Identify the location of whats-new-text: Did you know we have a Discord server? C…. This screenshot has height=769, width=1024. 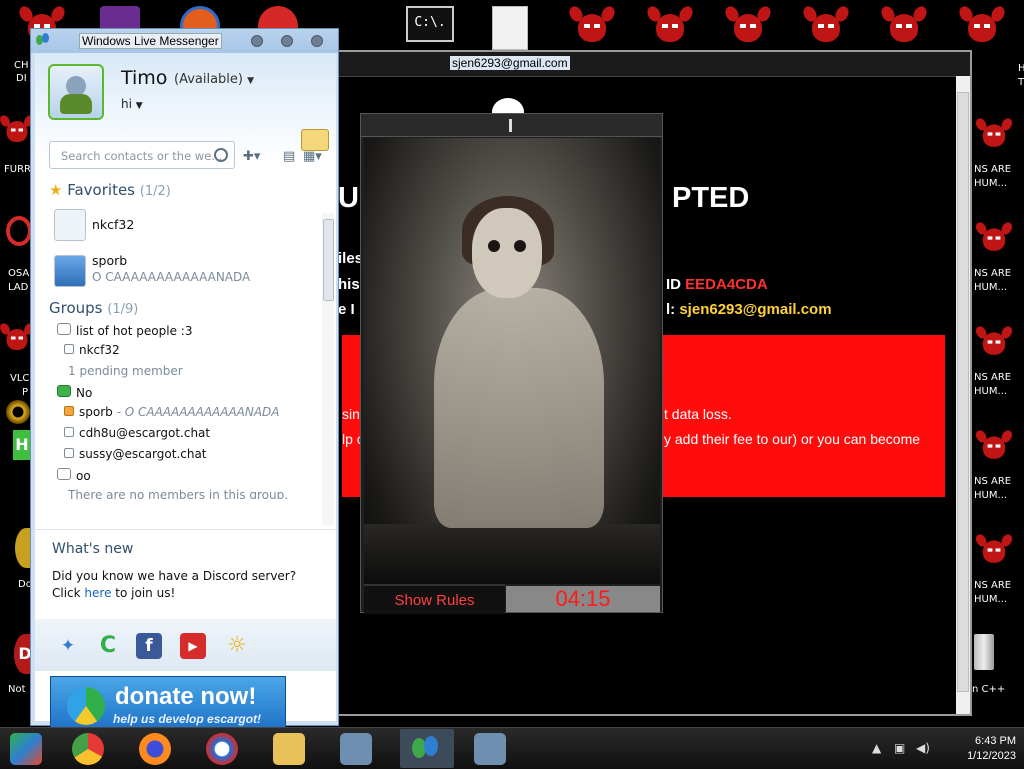
(187, 585).